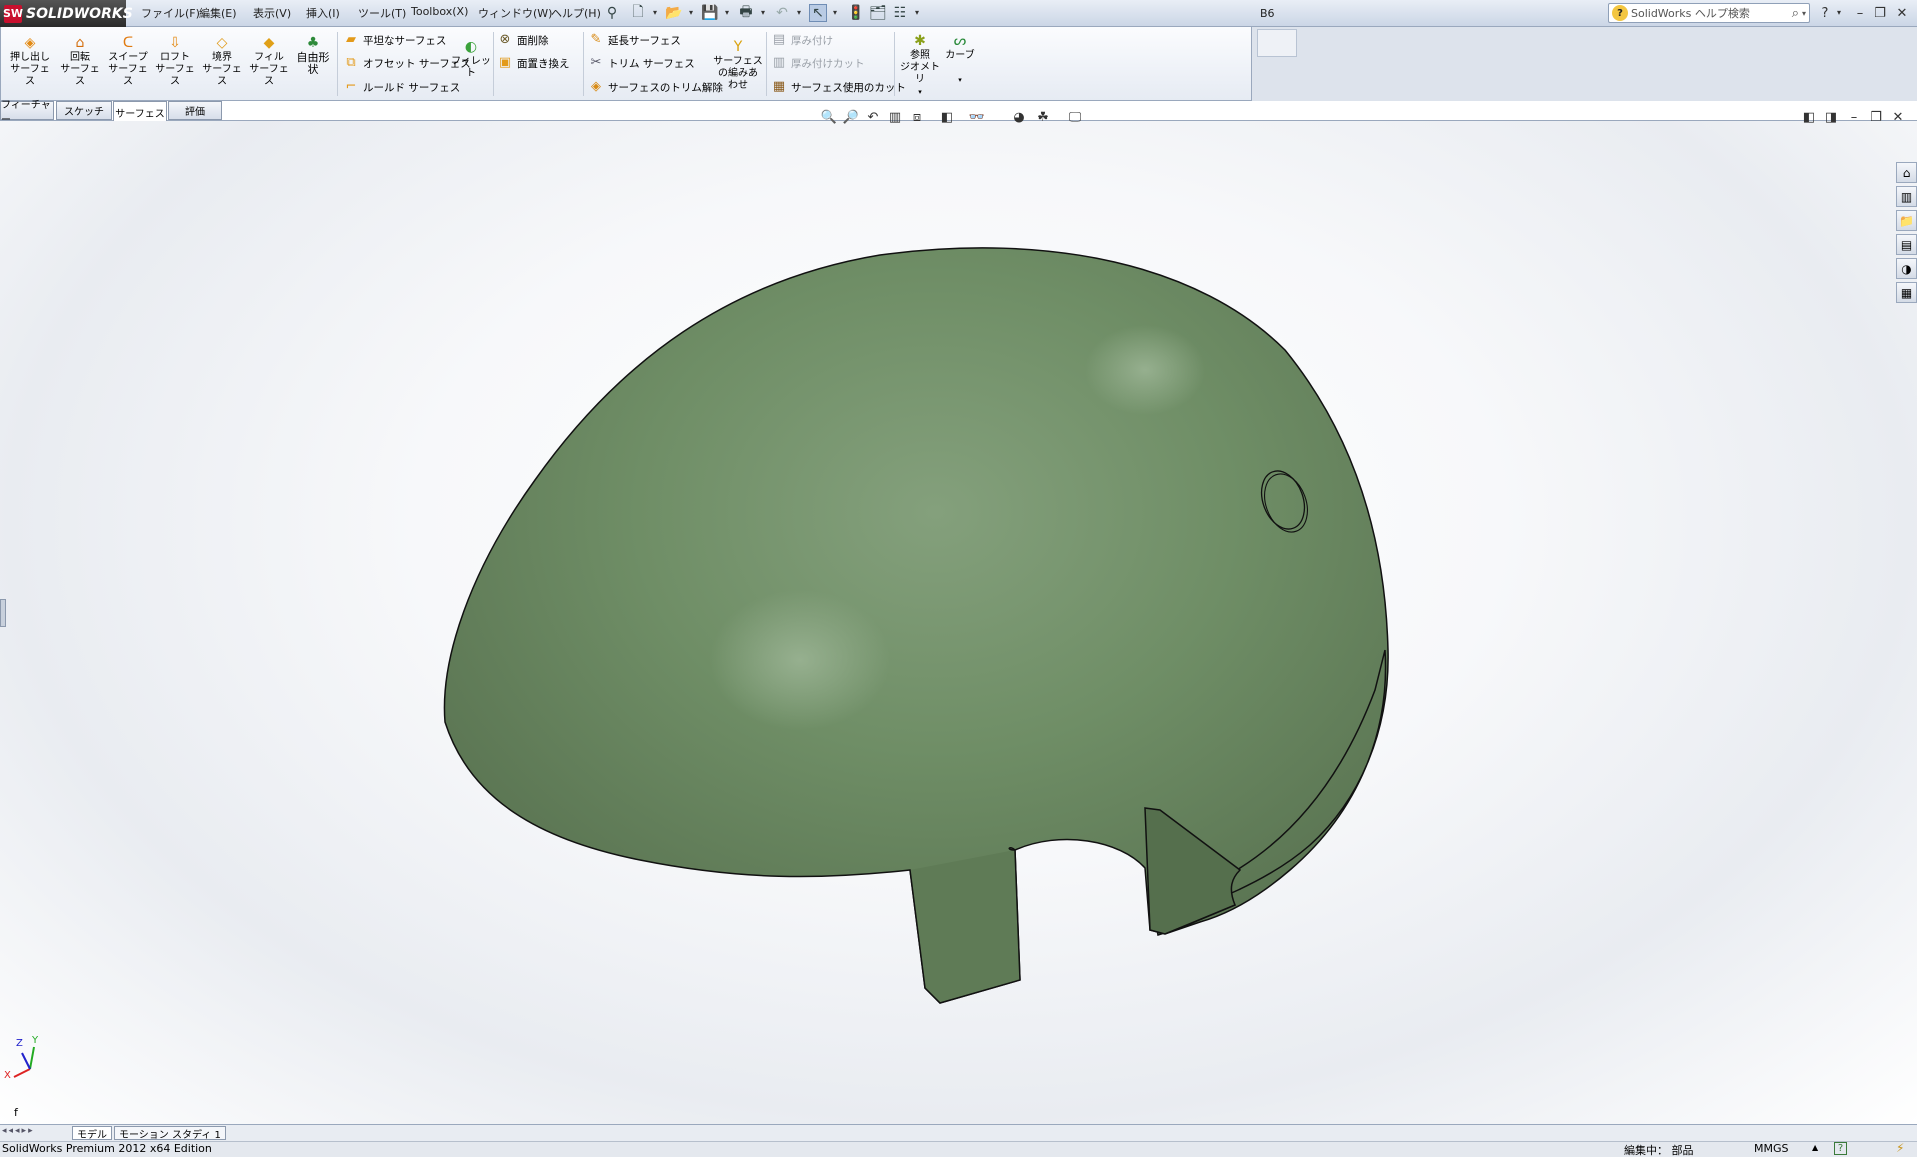  What do you see at coordinates (170, 1133) in the screenshot?
I see `tab-motion-study-1: モーション スタディ 1` at bounding box center [170, 1133].